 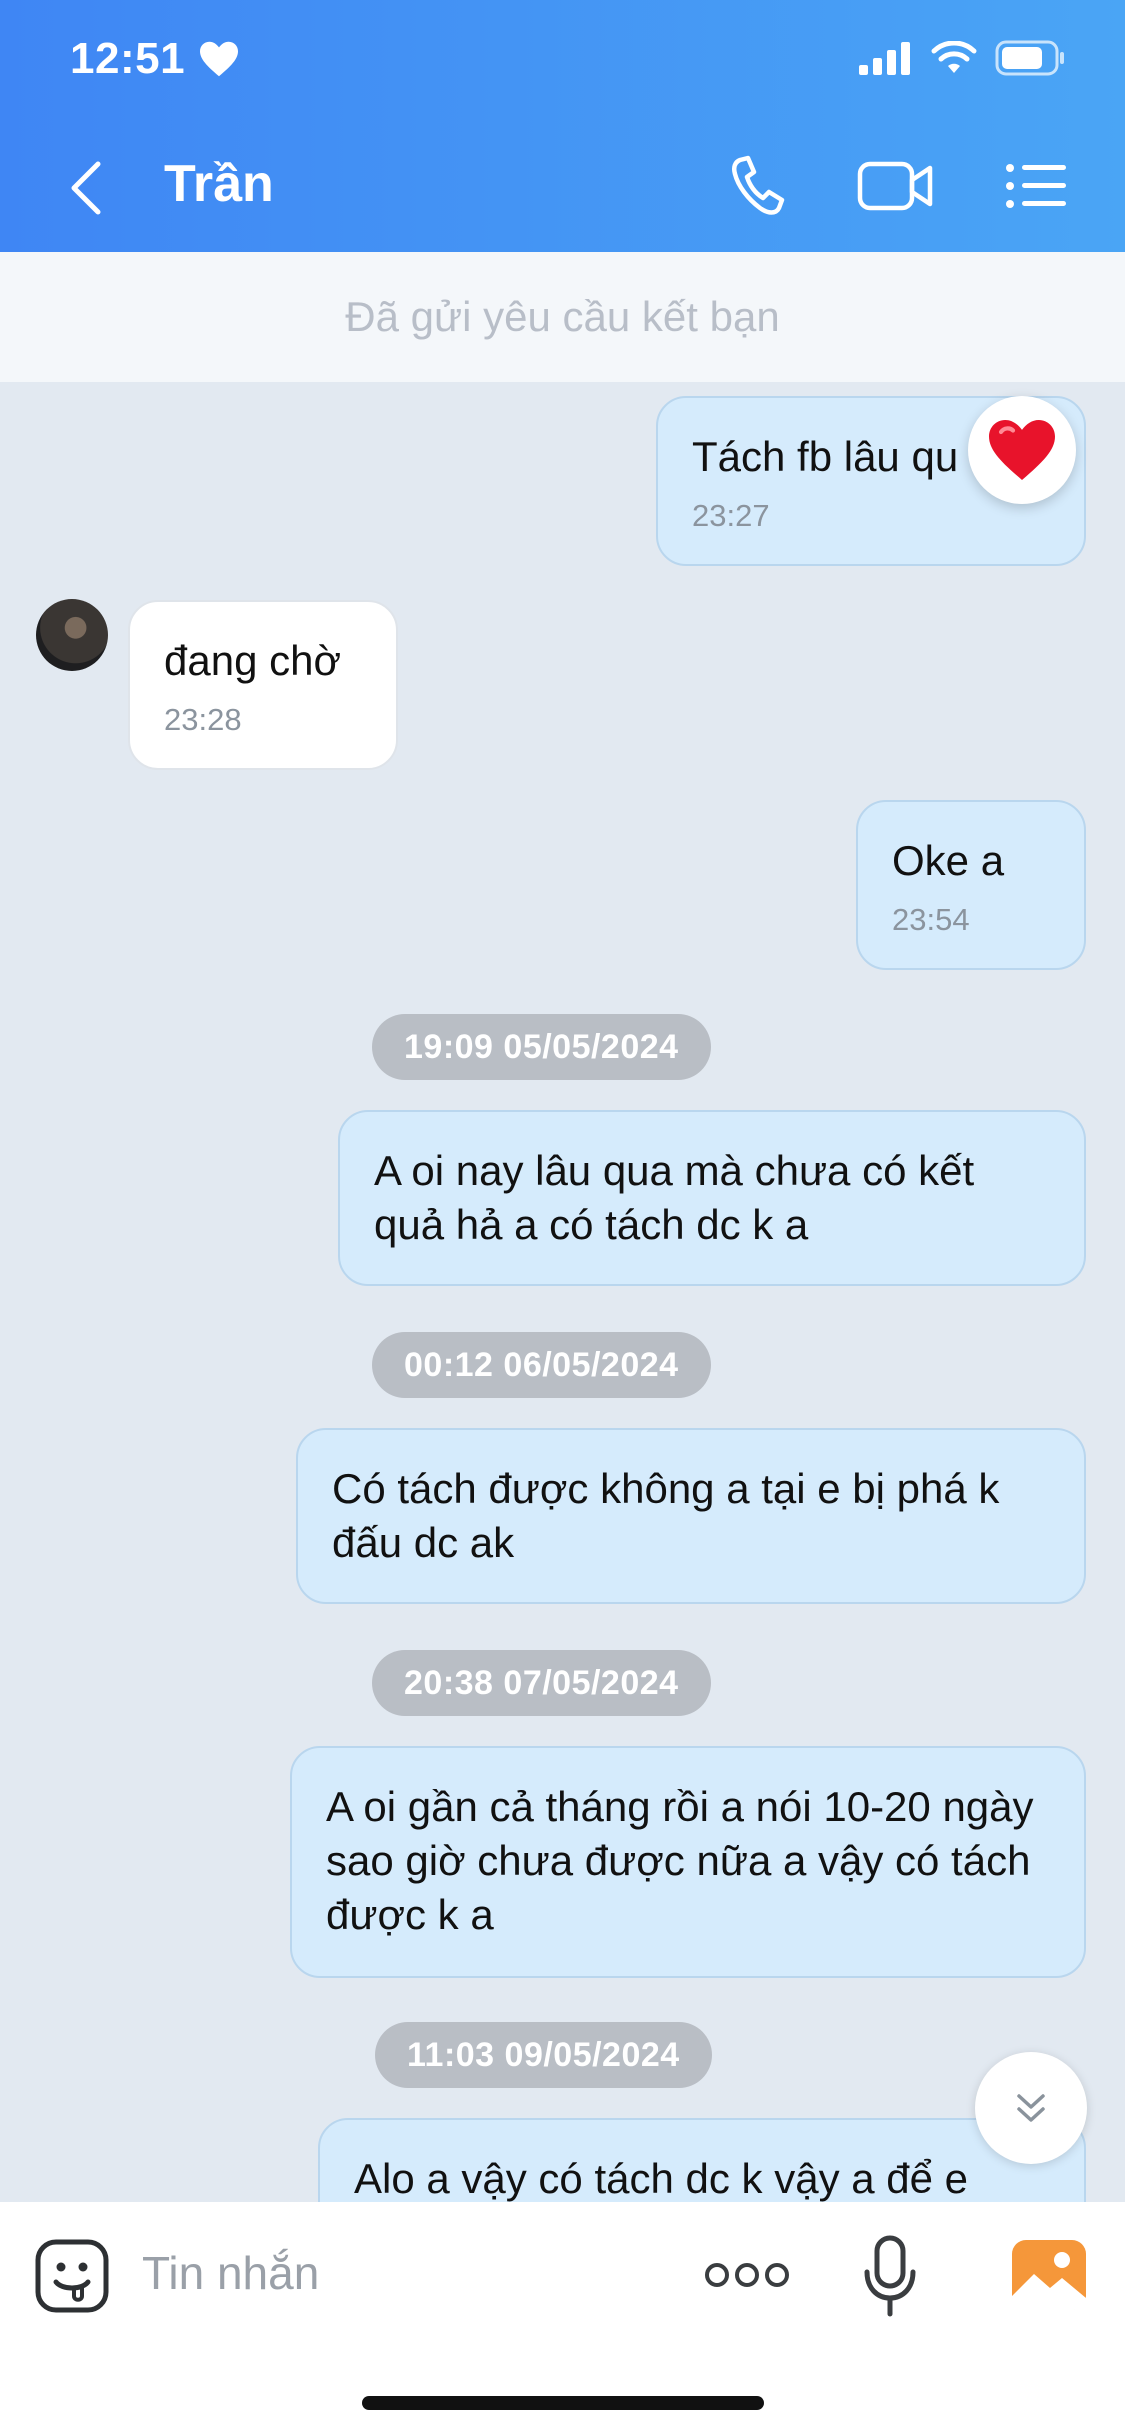 I want to click on friend-request-banner: Đã gửi yêu cầu kết bạn, so click(x=562, y=317).